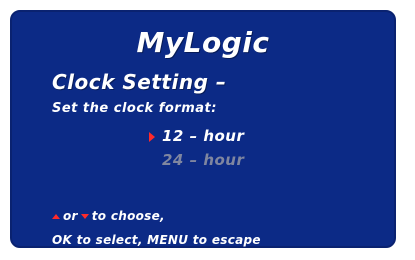 This screenshot has width=415, height=260. What do you see at coordinates (152, 137) in the screenshot?
I see `selection-pointer-icon` at bounding box center [152, 137].